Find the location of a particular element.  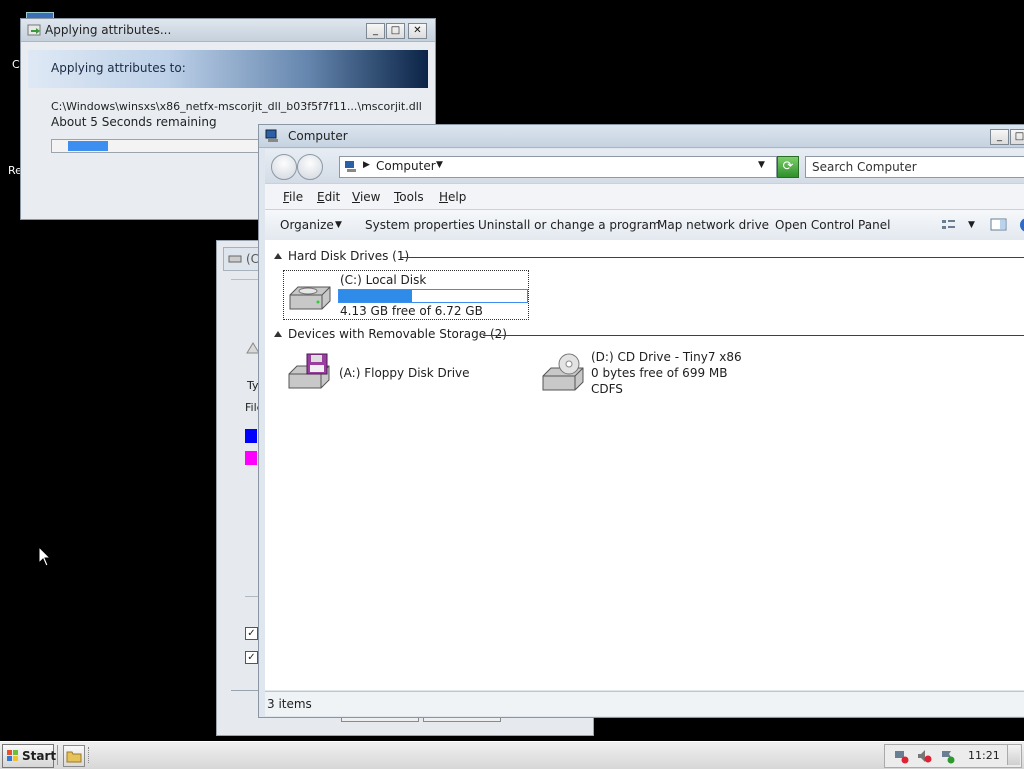

forward-button is located at coordinates (310, 167).